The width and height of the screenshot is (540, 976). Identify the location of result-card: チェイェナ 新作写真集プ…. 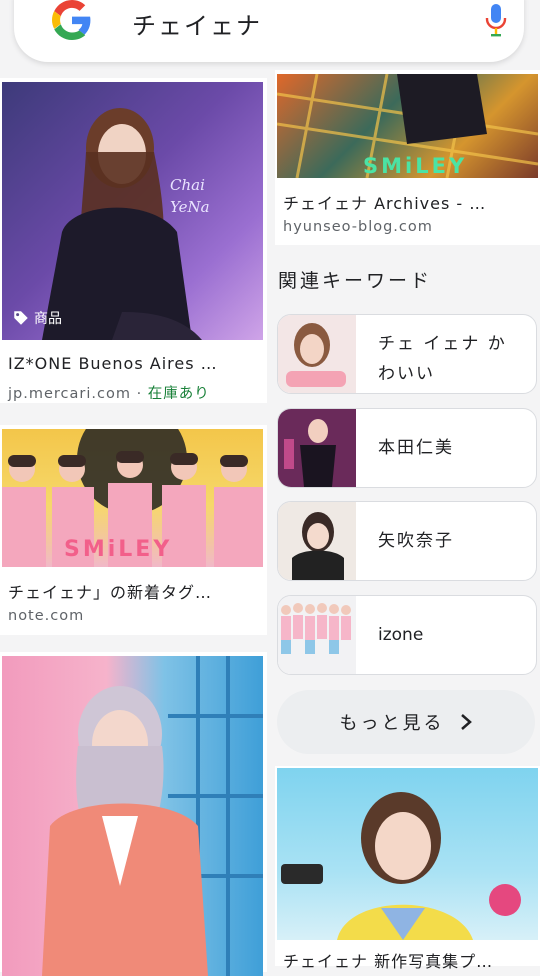
(407, 868).